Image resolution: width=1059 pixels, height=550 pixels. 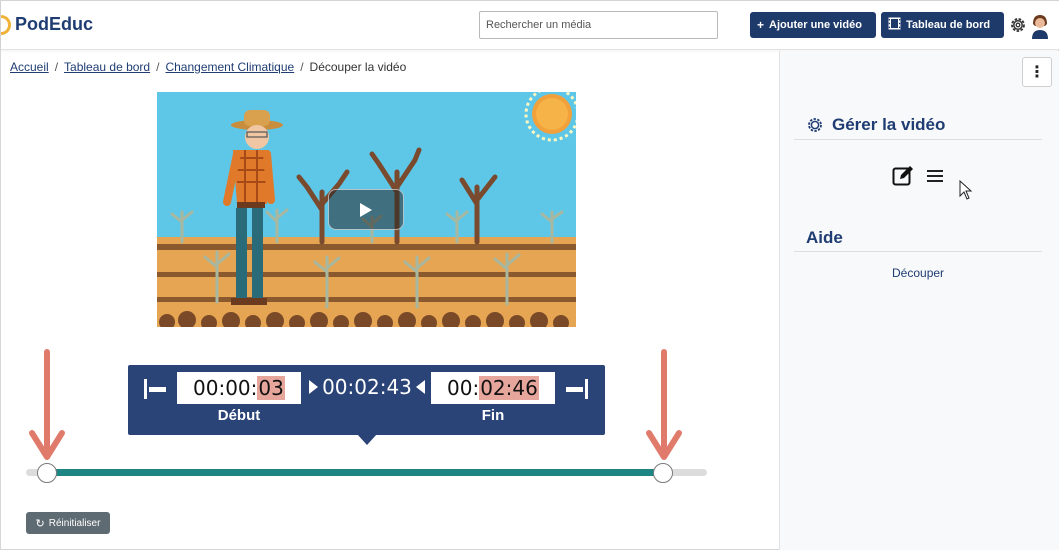 What do you see at coordinates (918, 273) in the screenshot?
I see `help-link-cut: Découper` at bounding box center [918, 273].